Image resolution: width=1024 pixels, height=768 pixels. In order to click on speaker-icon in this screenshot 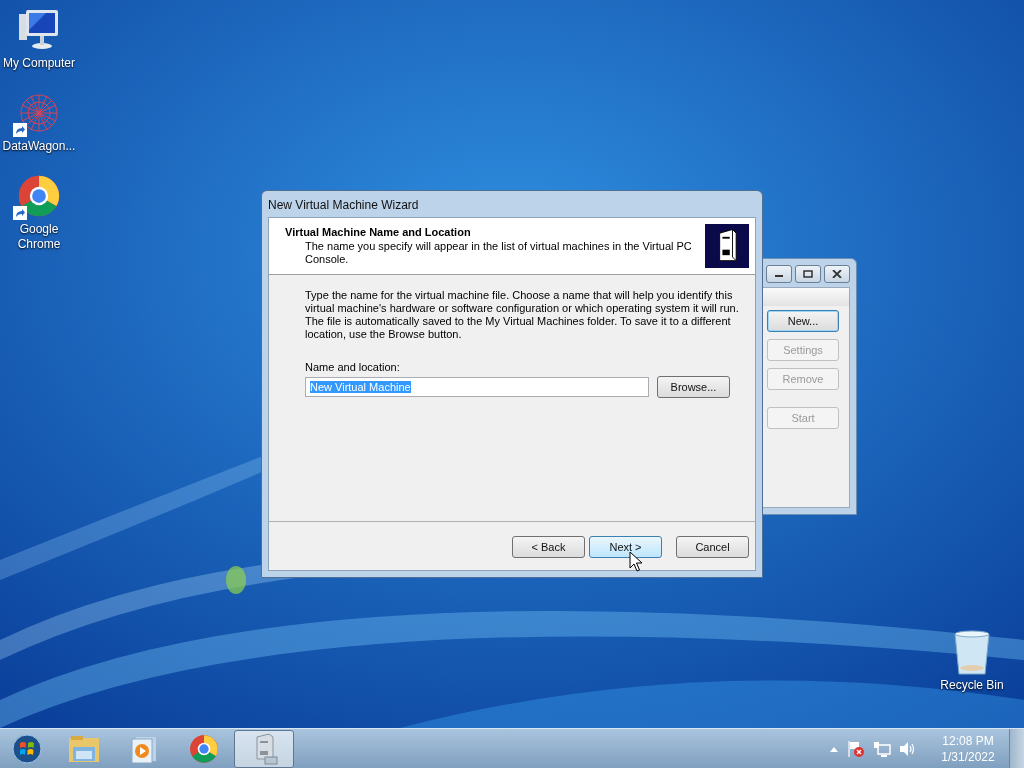, I will do `click(908, 749)`.